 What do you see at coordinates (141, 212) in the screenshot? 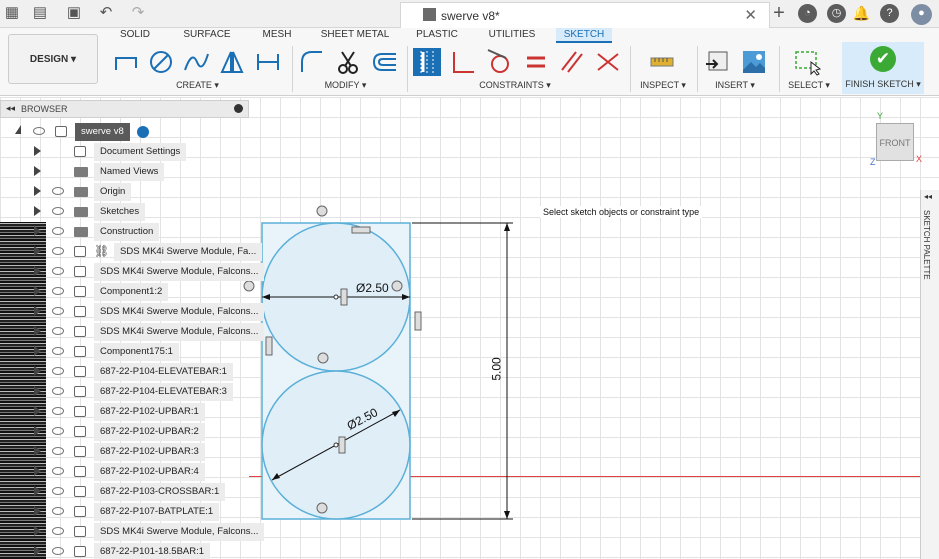
I see `browser-item: Sketches` at bounding box center [141, 212].